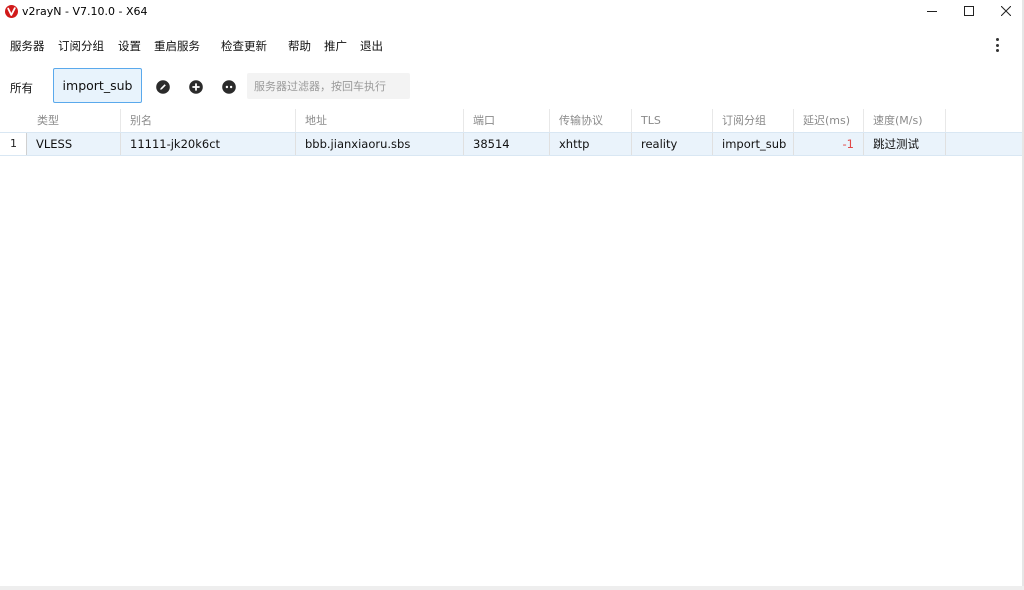 The image size is (1024, 590). I want to click on server-filter-input, so click(328, 86).